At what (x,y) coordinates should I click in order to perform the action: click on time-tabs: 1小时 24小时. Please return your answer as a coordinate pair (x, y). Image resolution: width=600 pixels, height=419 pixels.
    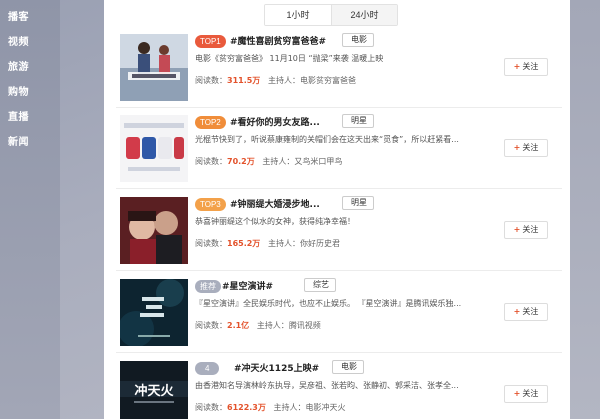
    Looking at the image, I should click on (331, 15).